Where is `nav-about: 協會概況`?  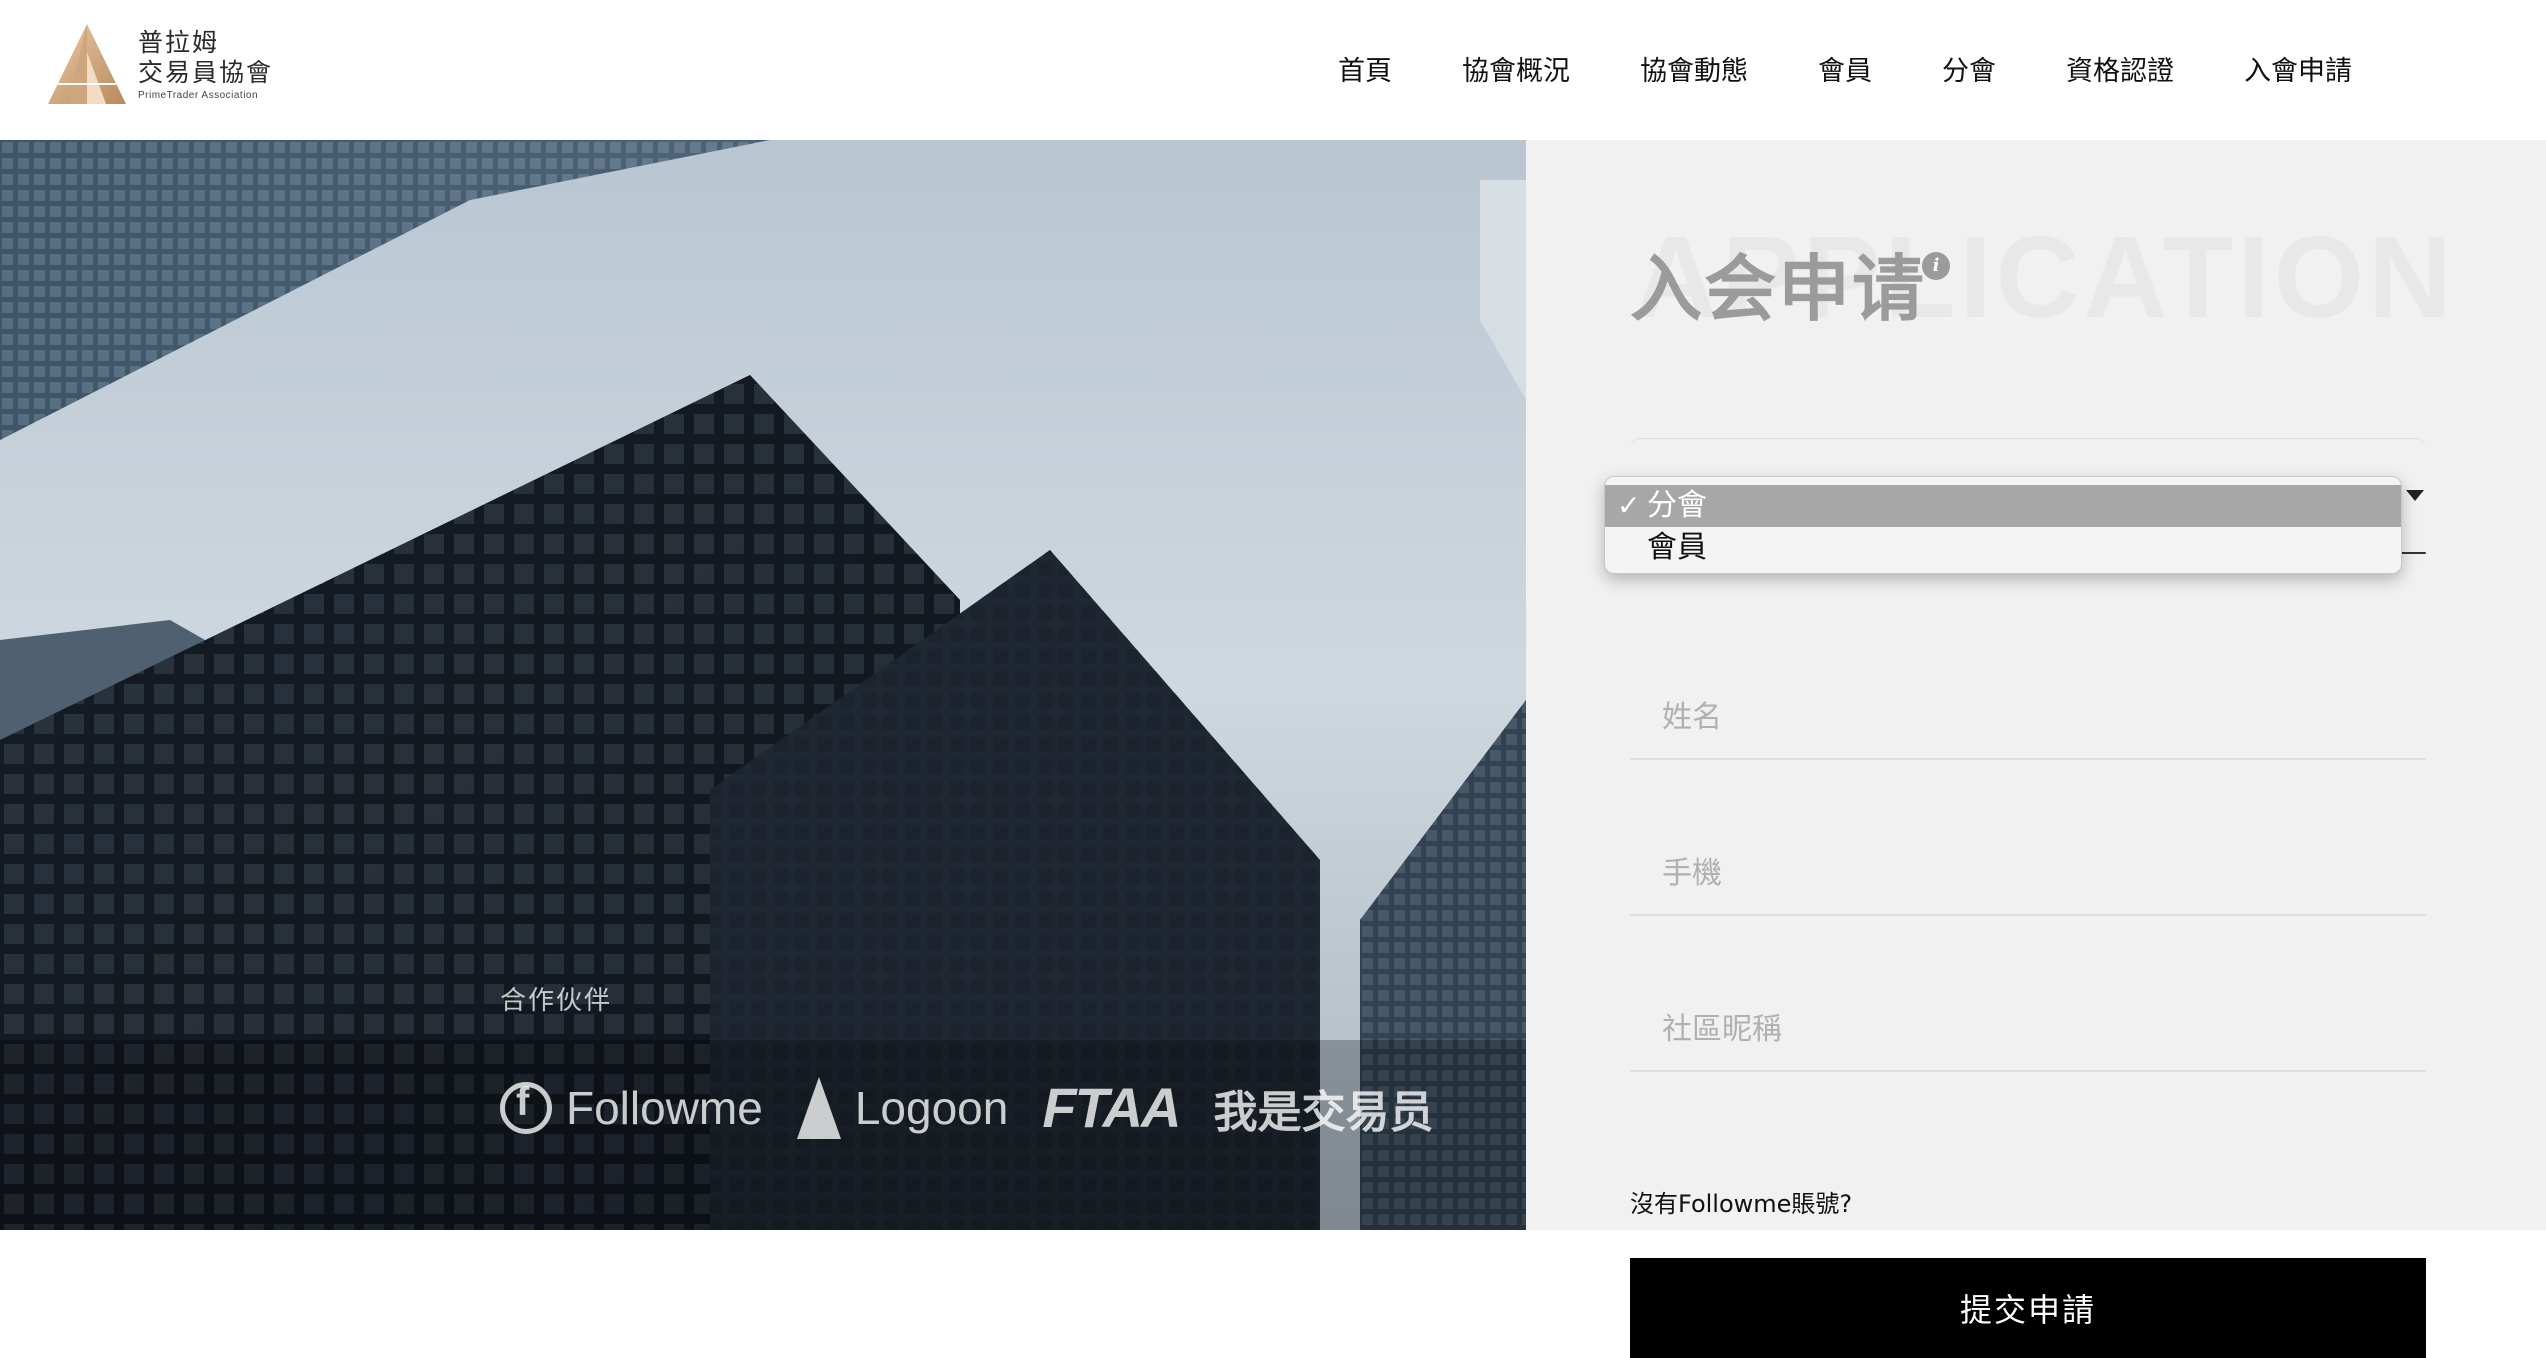
nav-about: 協會概況 is located at coordinates (1516, 72).